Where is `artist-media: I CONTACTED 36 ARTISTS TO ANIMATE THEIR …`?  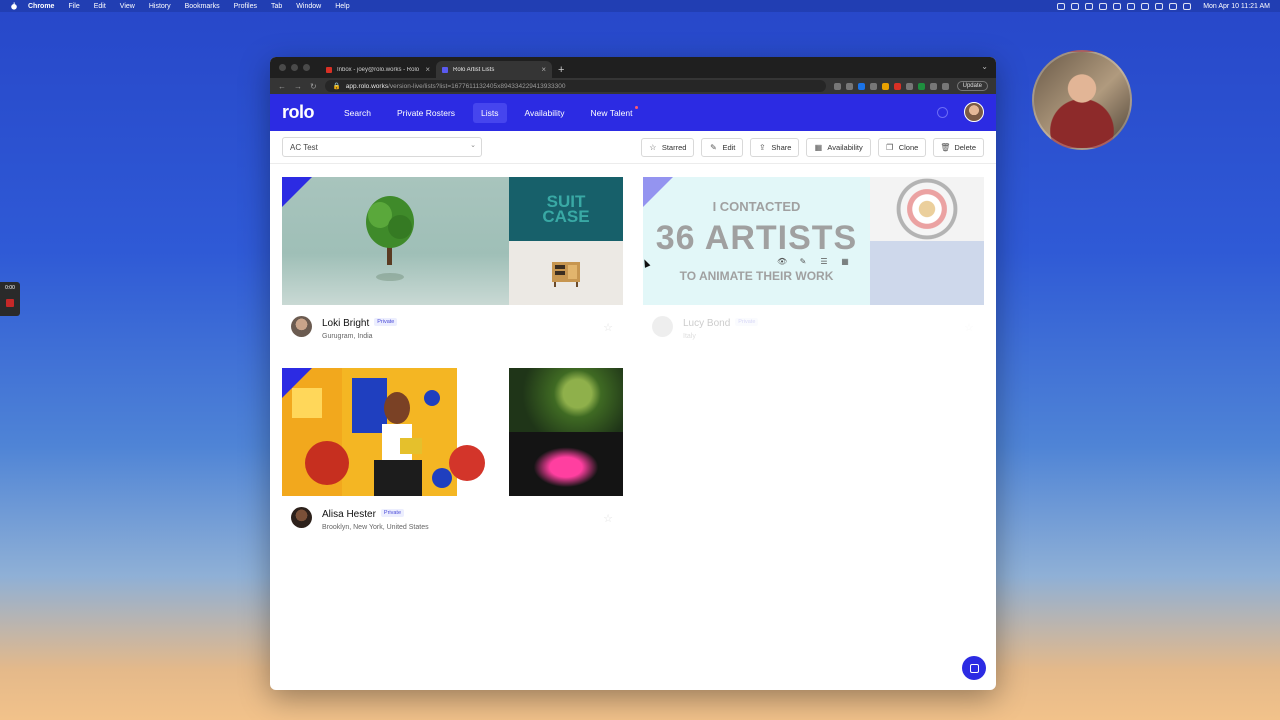 artist-media: I CONTACTED 36 ARTISTS TO ANIMATE THEIR … is located at coordinates (813, 241).